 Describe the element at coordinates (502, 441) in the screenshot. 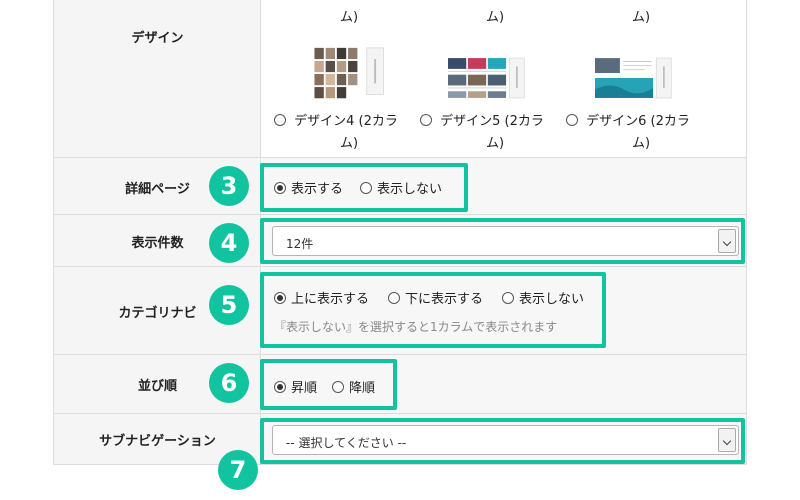

I see `highlight-sub-navigation` at that location.